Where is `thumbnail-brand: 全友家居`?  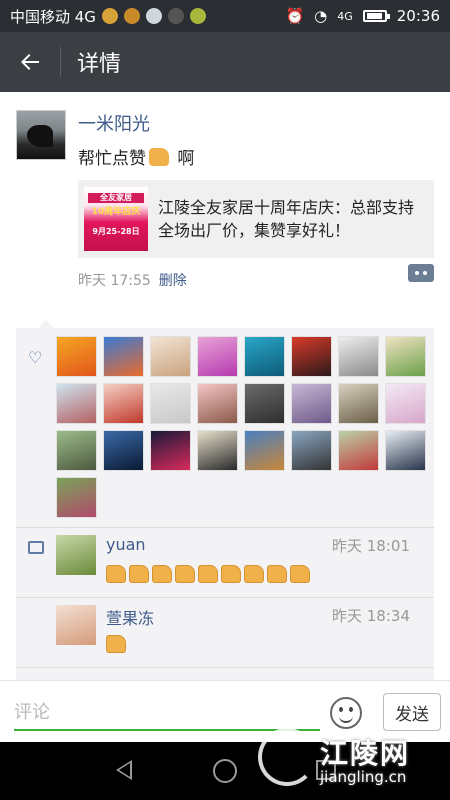
thumbnail-brand: 全友家居 is located at coordinates (116, 198).